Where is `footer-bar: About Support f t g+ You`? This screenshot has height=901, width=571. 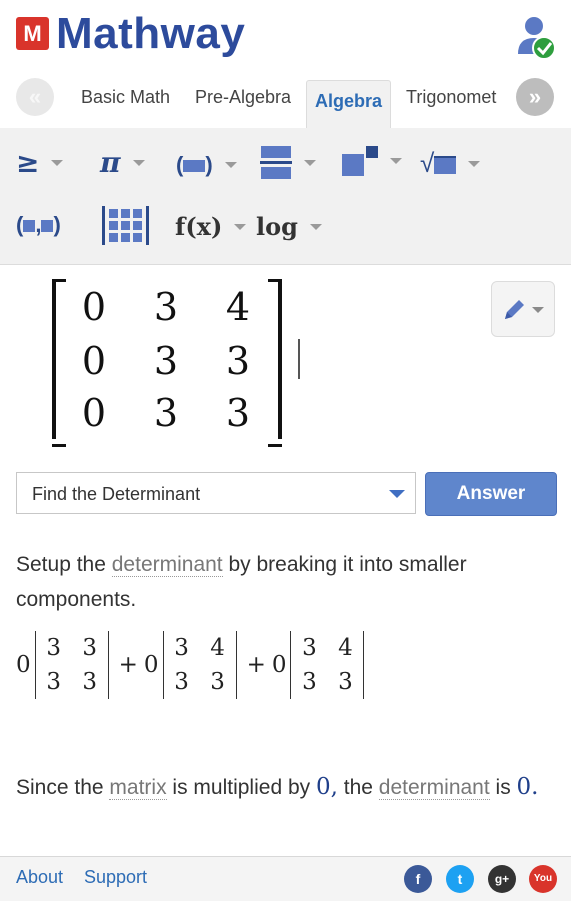 footer-bar: About Support f t g+ You is located at coordinates (285, 878).